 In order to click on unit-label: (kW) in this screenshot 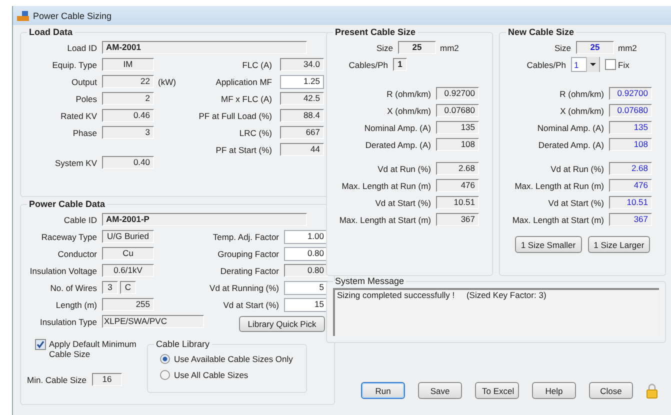, I will do `click(166, 81)`.